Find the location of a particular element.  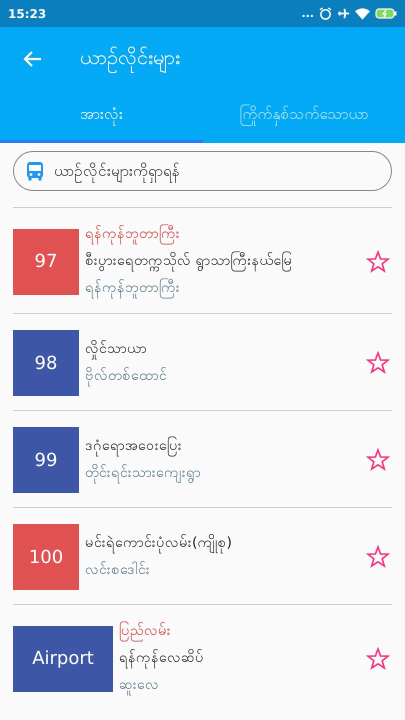

route-title: မင်းရဲကောင်းပုံလမ်း(ကျိုစု) is located at coordinates (222, 543).